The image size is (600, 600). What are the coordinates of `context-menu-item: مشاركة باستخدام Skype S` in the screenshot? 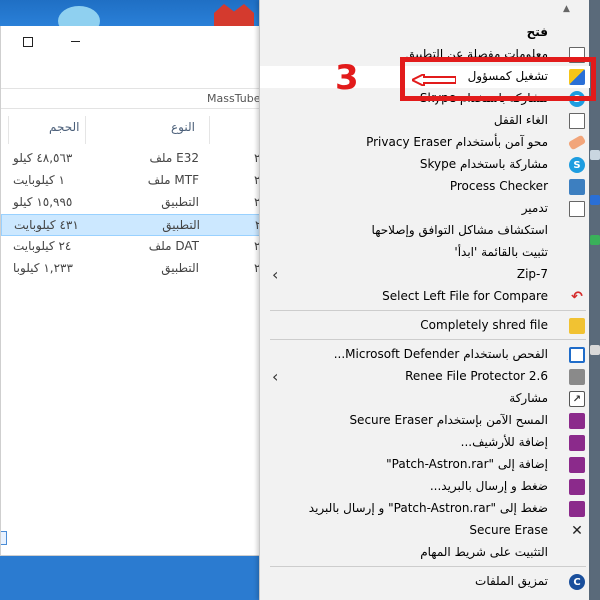 It's located at (425, 165).